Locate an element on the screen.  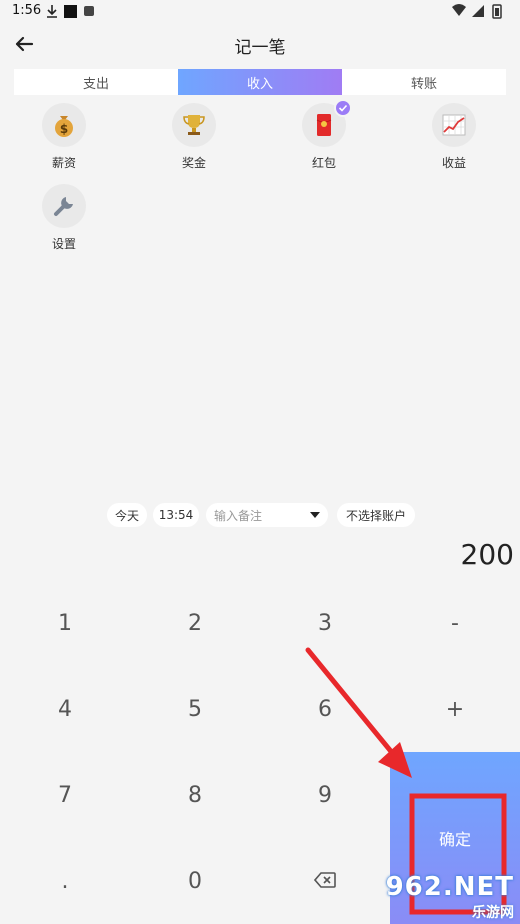
notification-icons is located at coordinates (76, 14).